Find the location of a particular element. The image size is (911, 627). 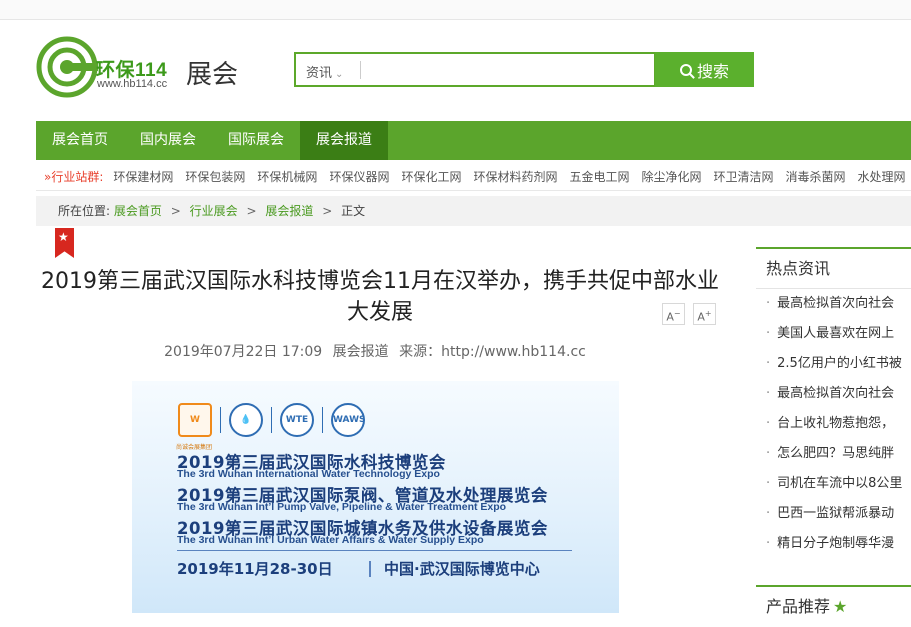

article-category: 展会报道 is located at coordinates (361, 352).